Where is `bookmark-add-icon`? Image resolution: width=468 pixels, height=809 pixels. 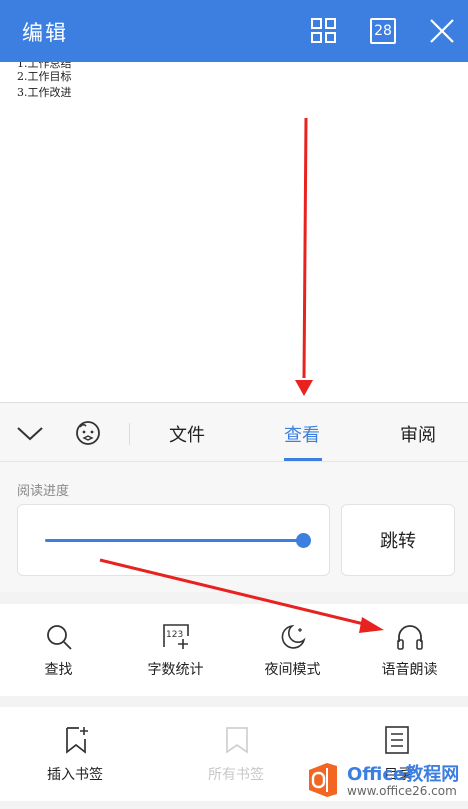
bookmark-add-icon is located at coordinates (77, 740).